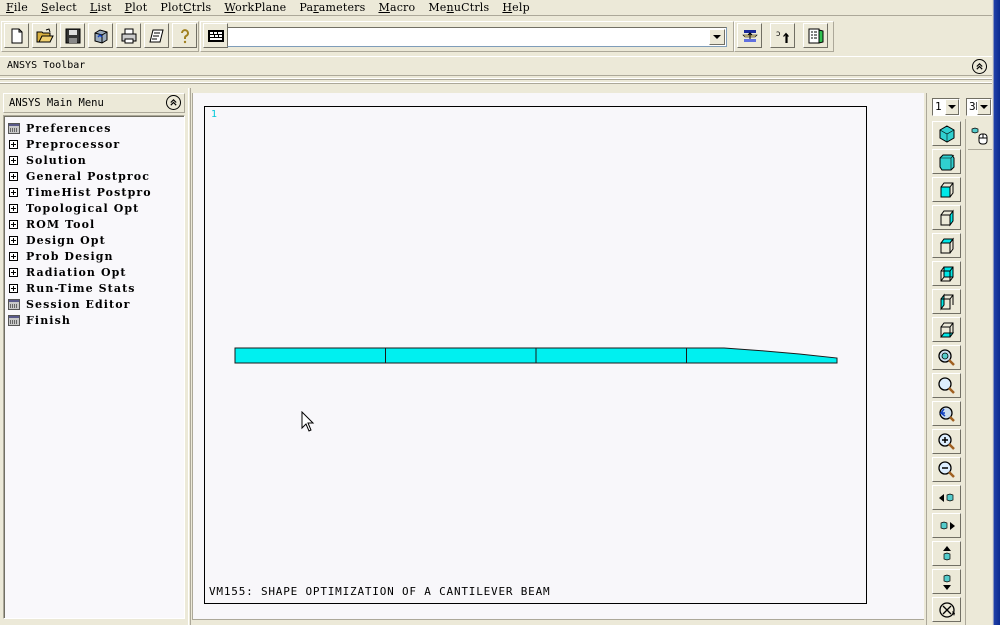 The height and width of the screenshot is (625, 1000). What do you see at coordinates (56, 240) in the screenshot?
I see `main-menu-item-design-opt: Design Opt` at bounding box center [56, 240].